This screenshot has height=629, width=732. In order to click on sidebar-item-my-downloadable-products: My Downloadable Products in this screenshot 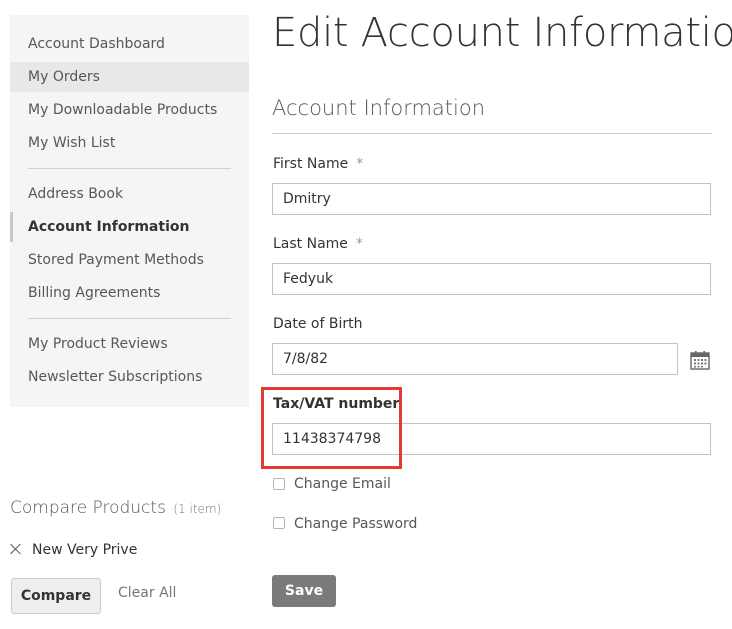, I will do `click(129, 110)`.